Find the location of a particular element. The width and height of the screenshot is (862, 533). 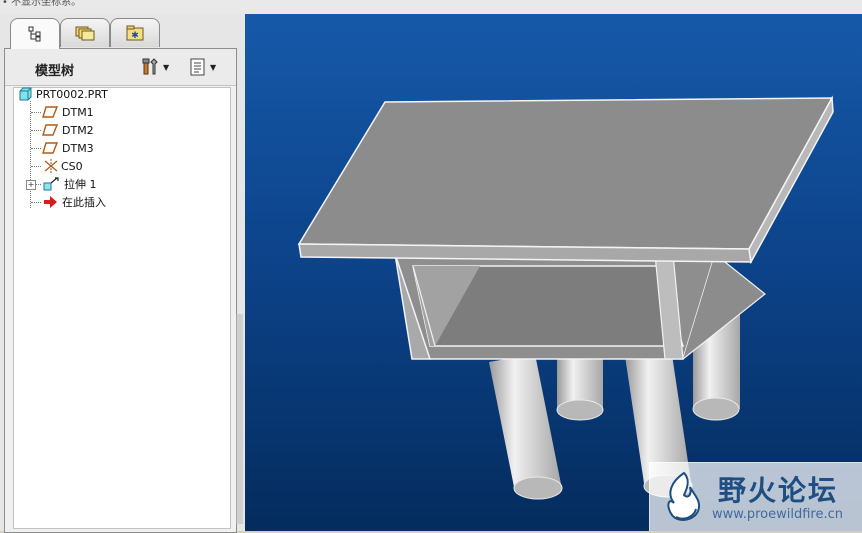

splitter-handle is located at coordinates (239, 419).